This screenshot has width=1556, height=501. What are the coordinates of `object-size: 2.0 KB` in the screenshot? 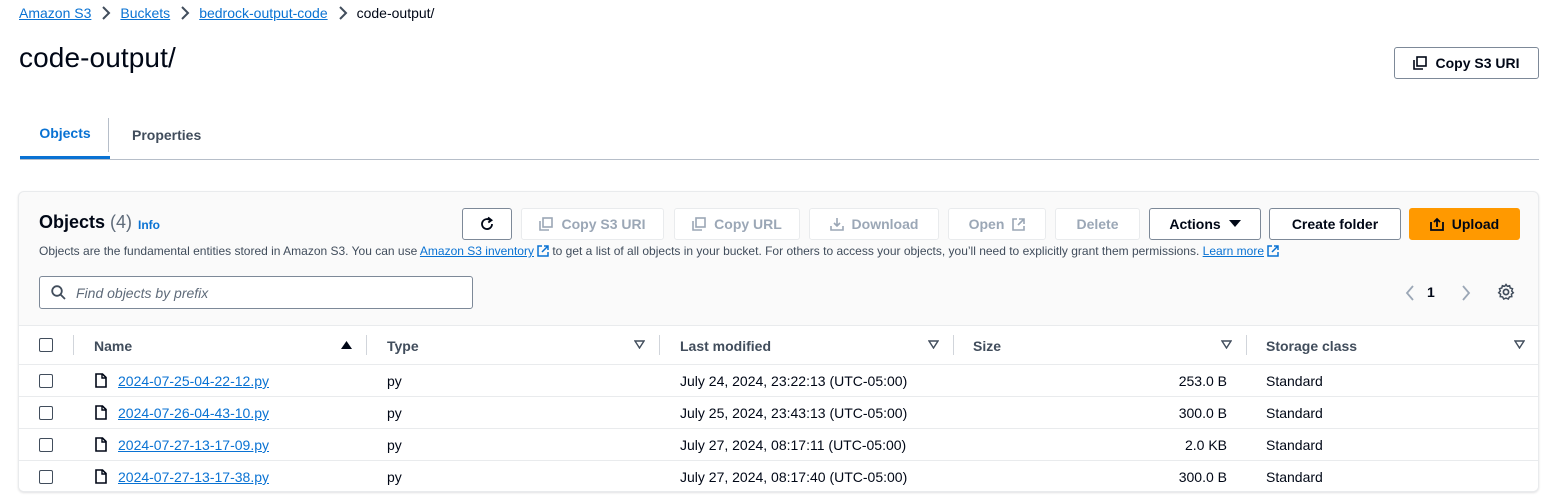 It's located at (1205, 445).